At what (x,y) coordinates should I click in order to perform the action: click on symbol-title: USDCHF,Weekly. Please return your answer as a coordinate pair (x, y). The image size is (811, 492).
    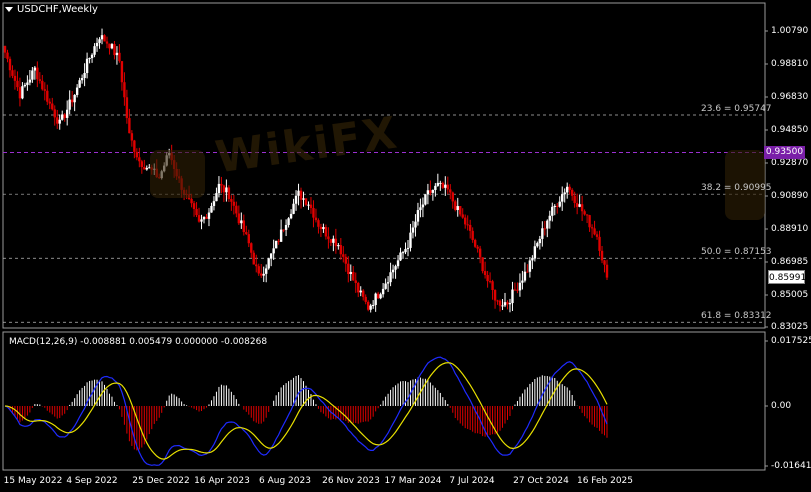
    Looking at the image, I should click on (51, 9).